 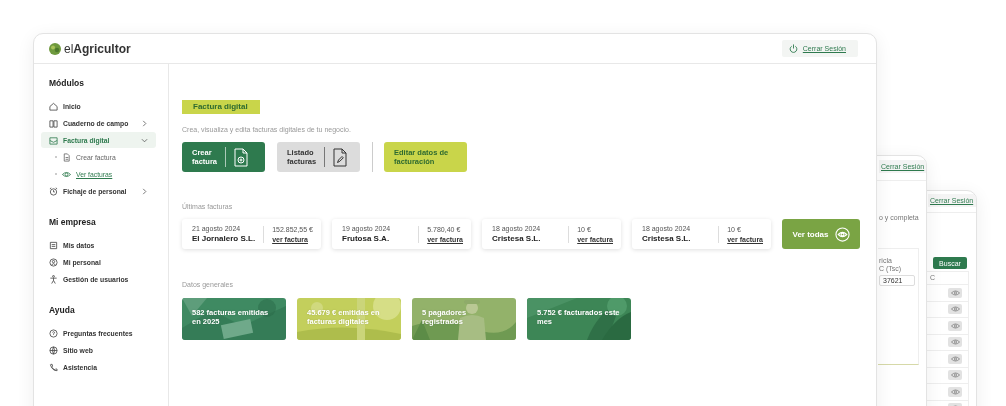 What do you see at coordinates (66, 83) in the screenshot?
I see `section-heading: Módulos` at bounding box center [66, 83].